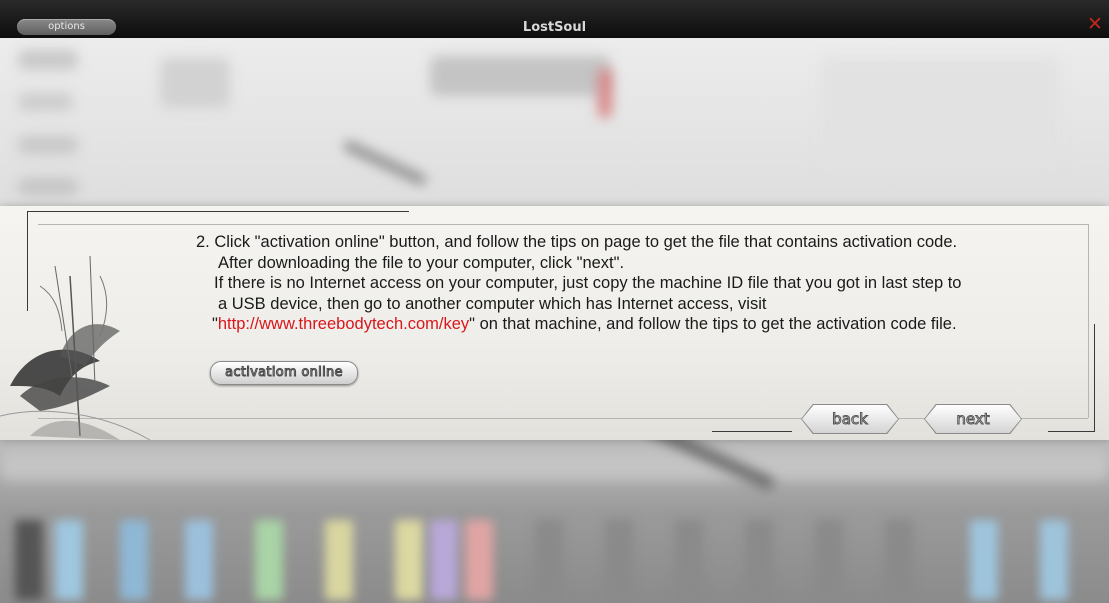 The height and width of the screenshot is (603, 1109). I want to click on activation-url-link: http://www.threebodytech.com/key, so click(343, 324).